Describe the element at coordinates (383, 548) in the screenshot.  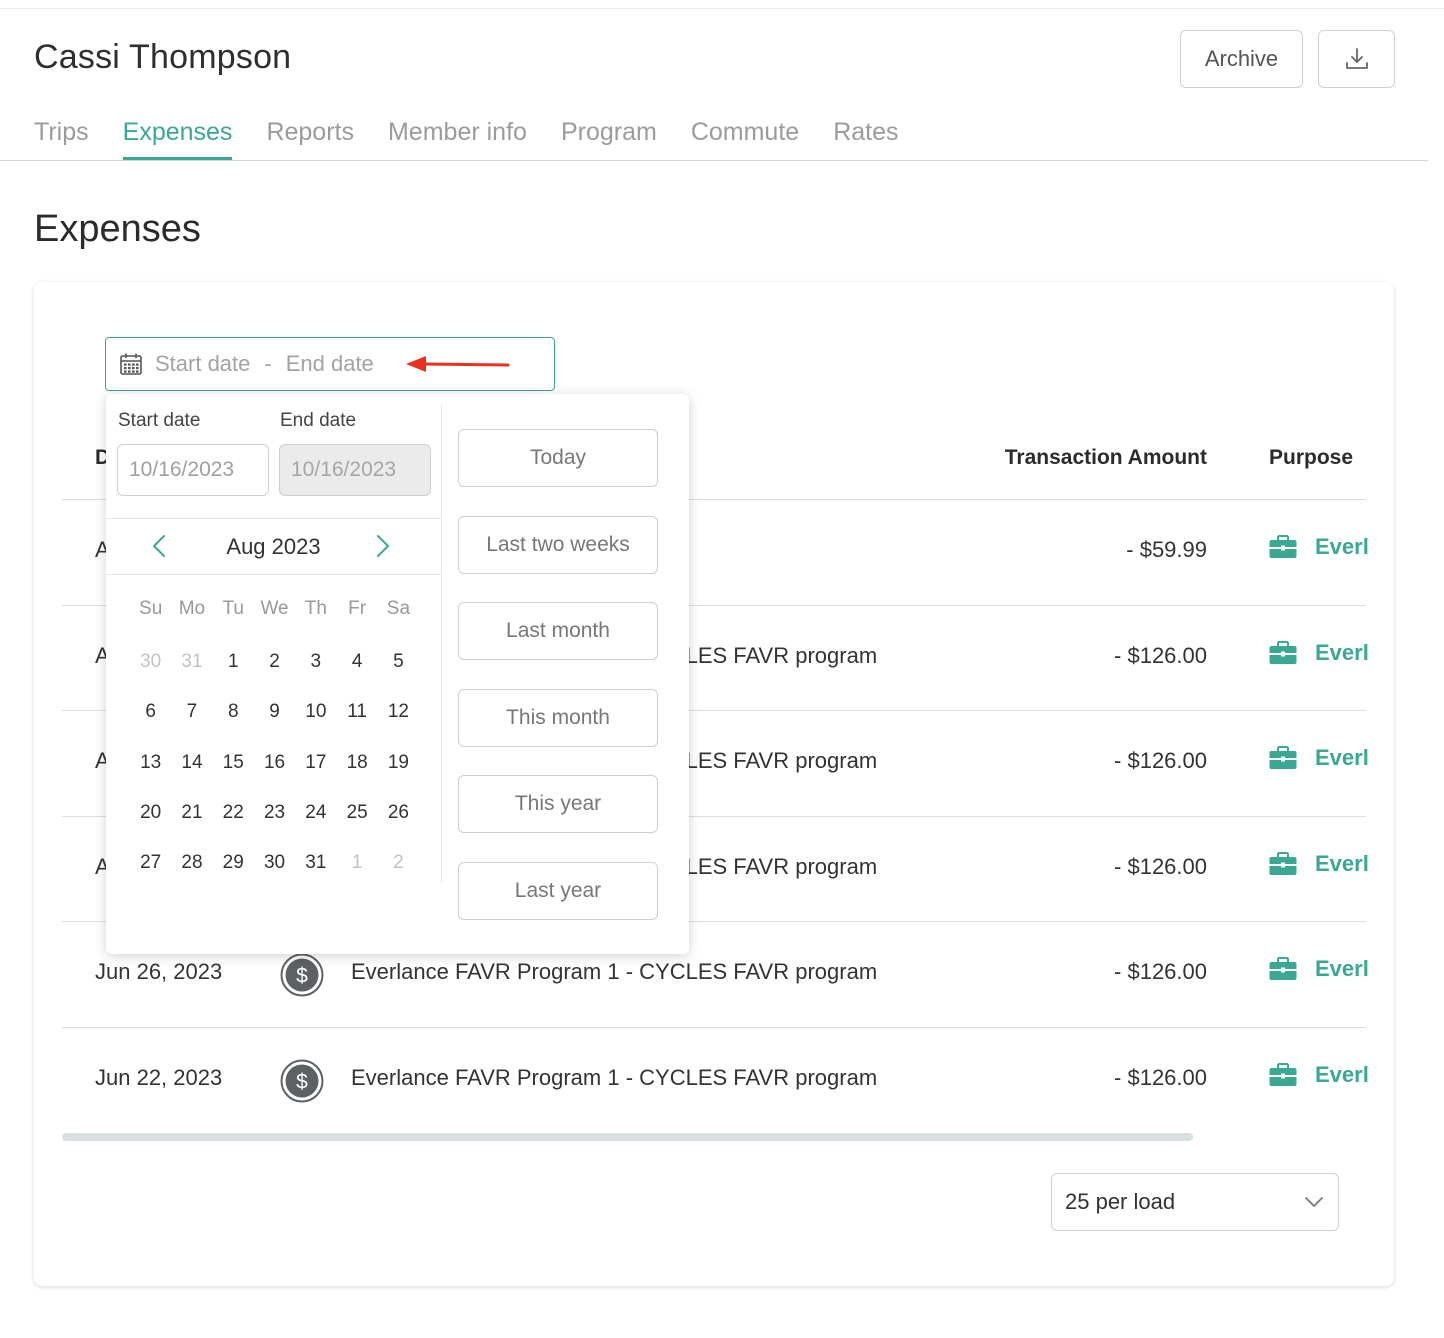
I see `chevron-right-icon` at that location.